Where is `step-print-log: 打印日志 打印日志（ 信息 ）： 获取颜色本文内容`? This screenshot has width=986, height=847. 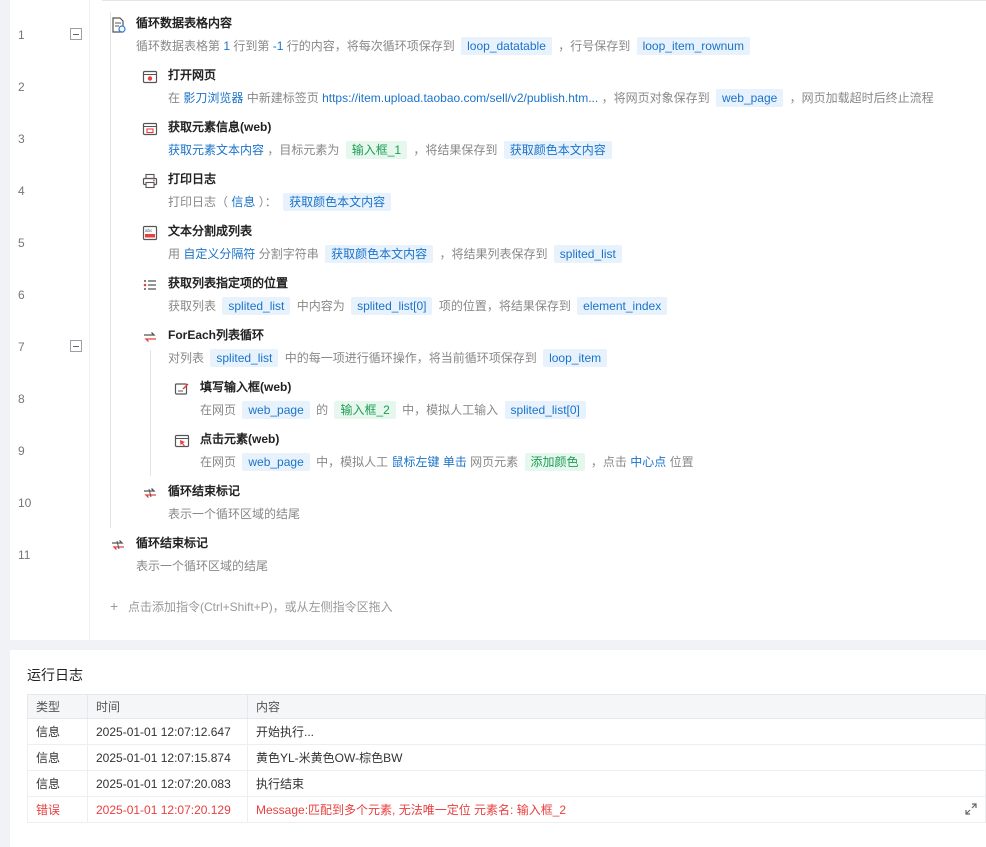 step-print-log: 打印日志 打印日志（ 信息 ）： 获取颜色本文内容 is located at coordinates (542, 197).